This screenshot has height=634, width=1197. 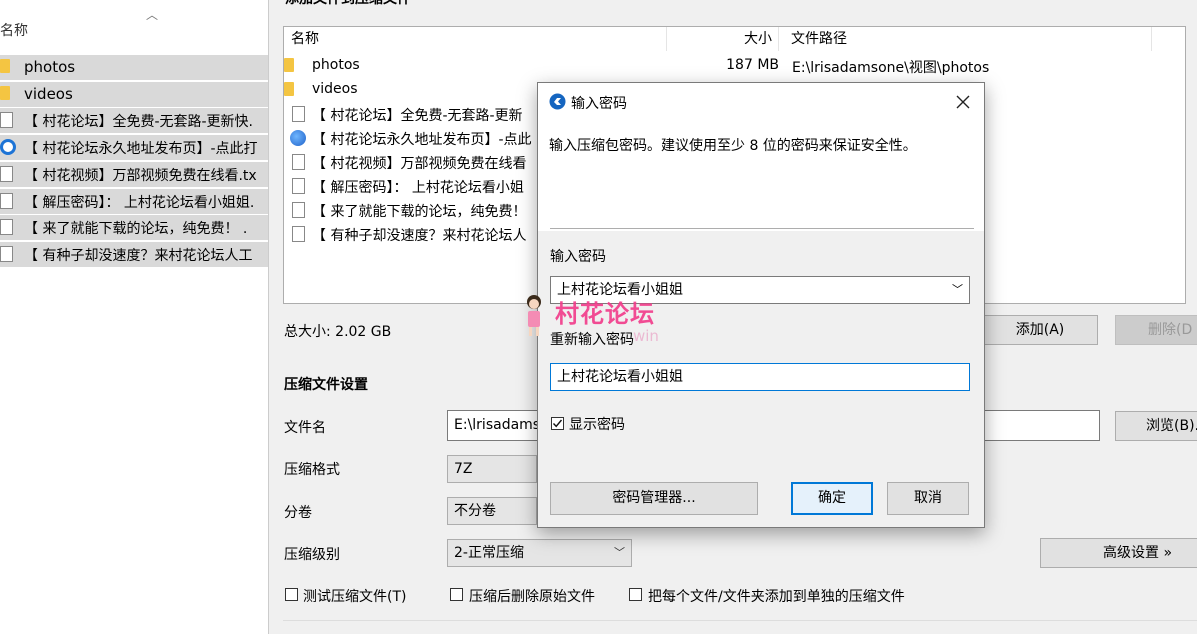 I want to click on explorer-list-item: photos, so click(x=134, y=67).